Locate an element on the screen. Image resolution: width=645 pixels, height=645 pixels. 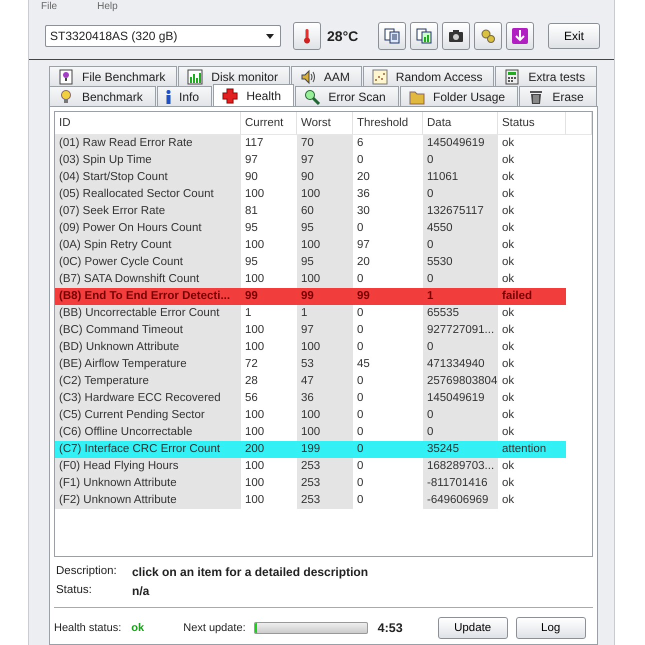
thermometer-button is located at coordinates (307, 36).